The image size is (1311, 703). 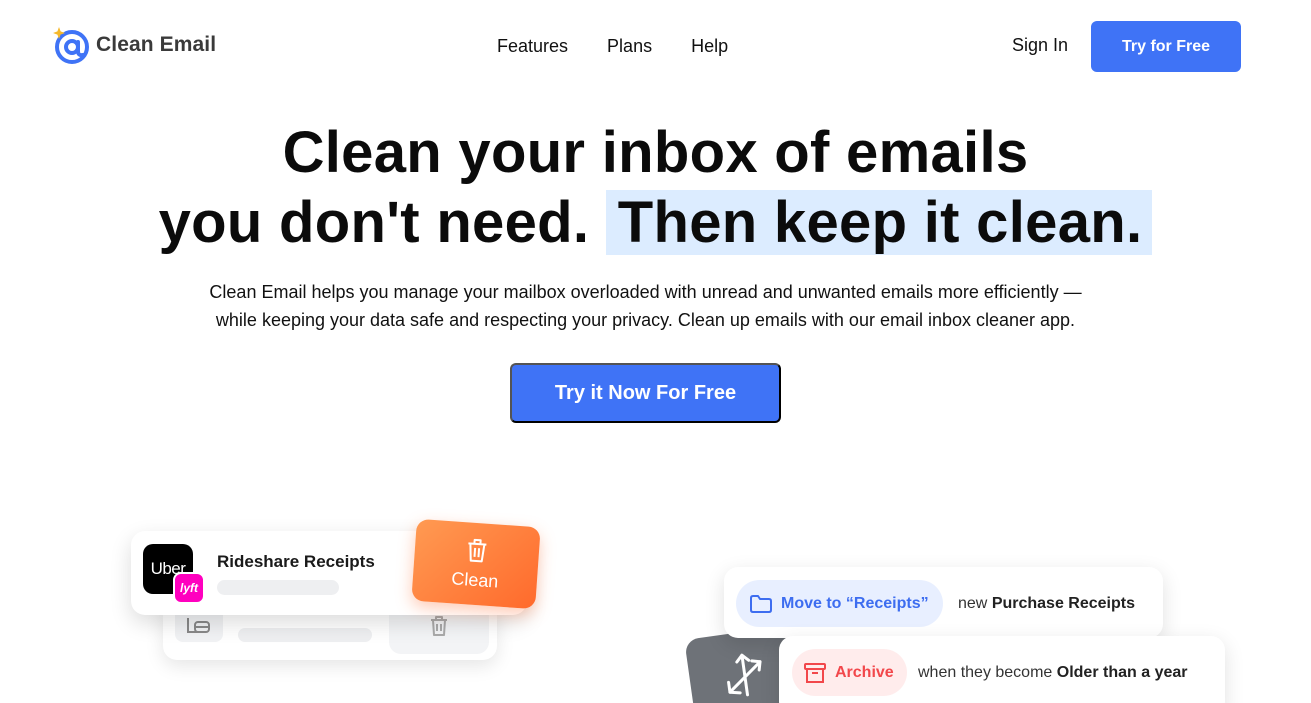 What do you see at coordinates (1063, 603) in the screenshot?
I see `rule1-target: Purchase Receipts` at bounding box center [1063, 603].